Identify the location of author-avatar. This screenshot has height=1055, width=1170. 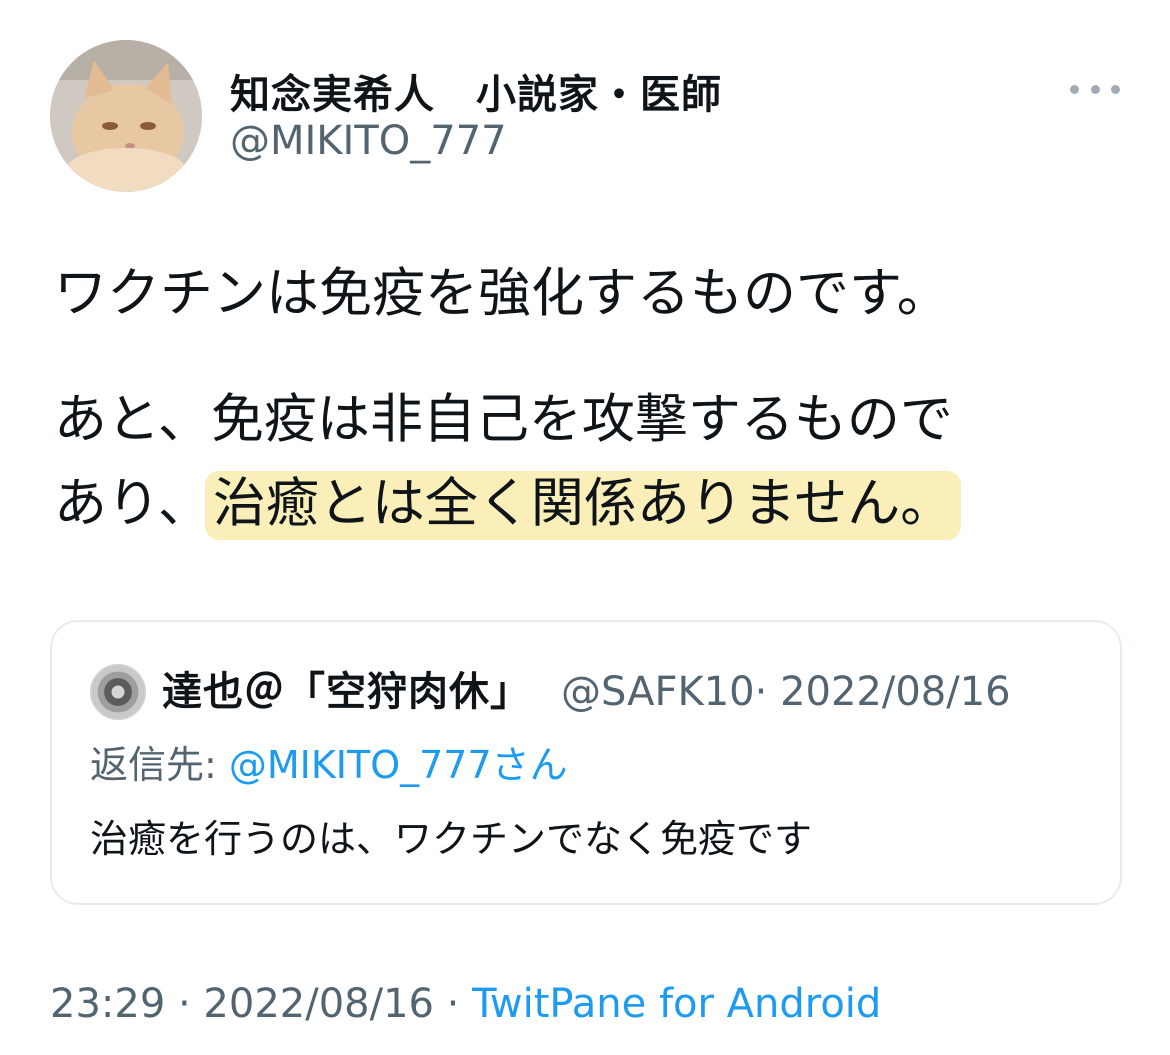
(126, 116).